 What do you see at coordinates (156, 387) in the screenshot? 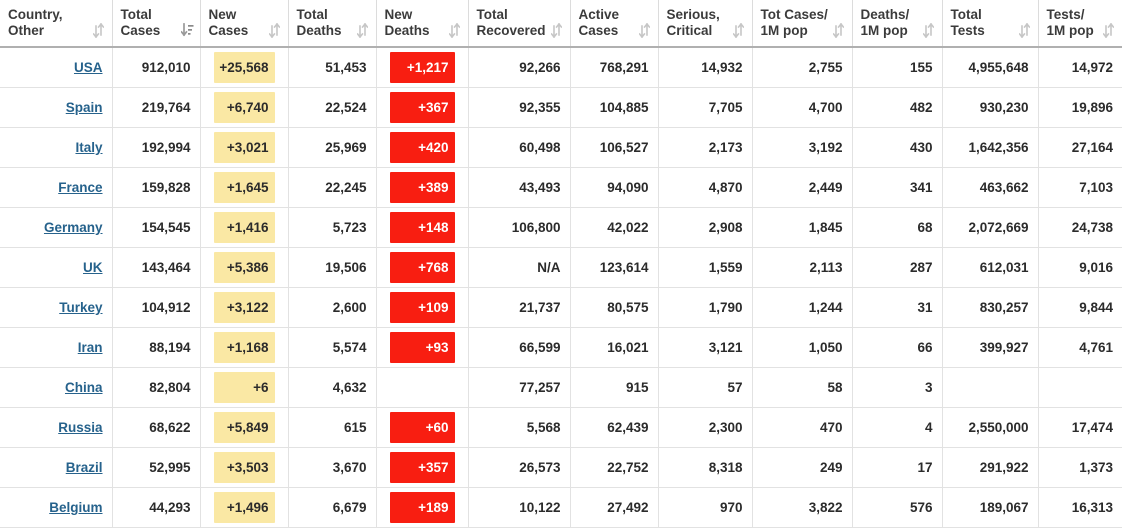
I see `cell-total-cases: 82,804` at bounding box center [156, 387].